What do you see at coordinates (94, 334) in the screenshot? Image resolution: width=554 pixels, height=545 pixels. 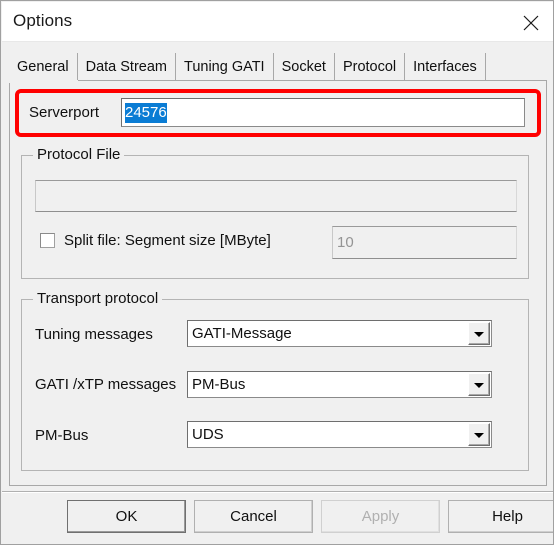 I see `tuning-messages-label: Tuning messages` at bounding box center [94, 334].